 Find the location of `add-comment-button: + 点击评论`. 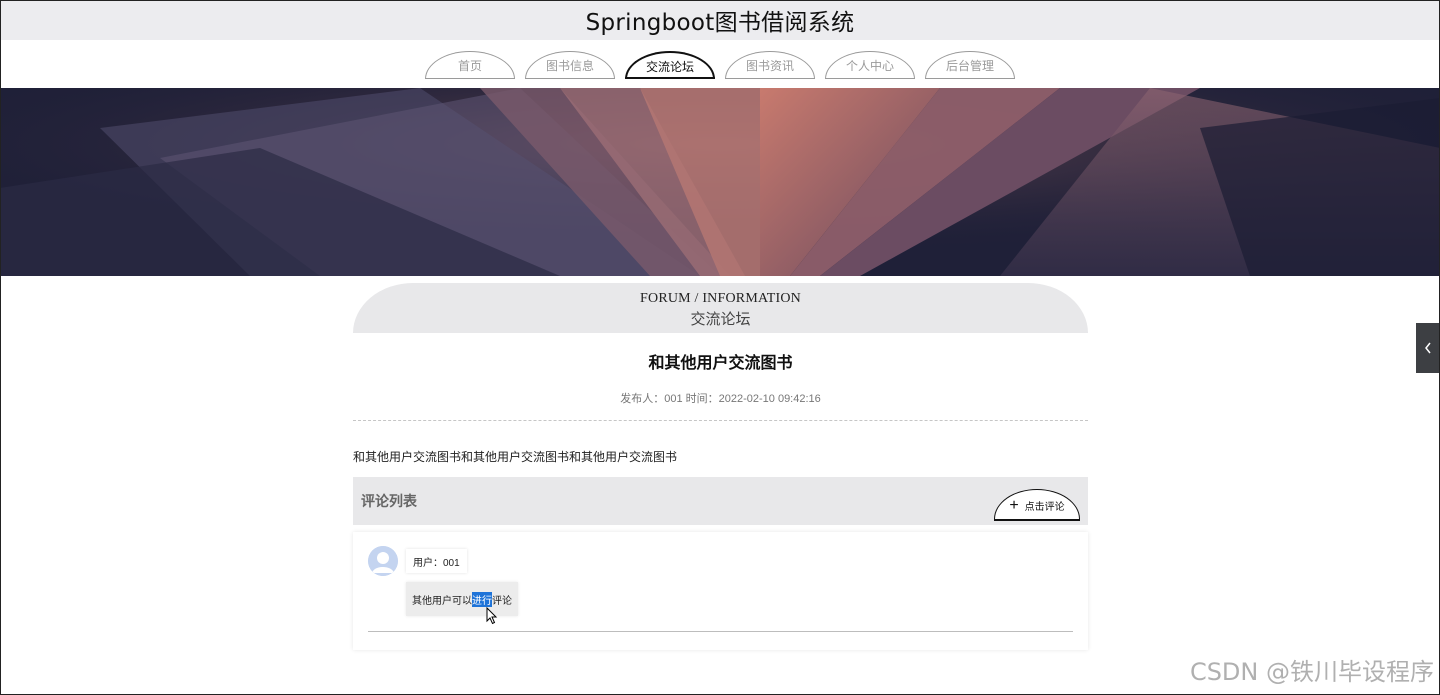

add-comment-button: + 点击评论 is located at coordinates (1037, 505).